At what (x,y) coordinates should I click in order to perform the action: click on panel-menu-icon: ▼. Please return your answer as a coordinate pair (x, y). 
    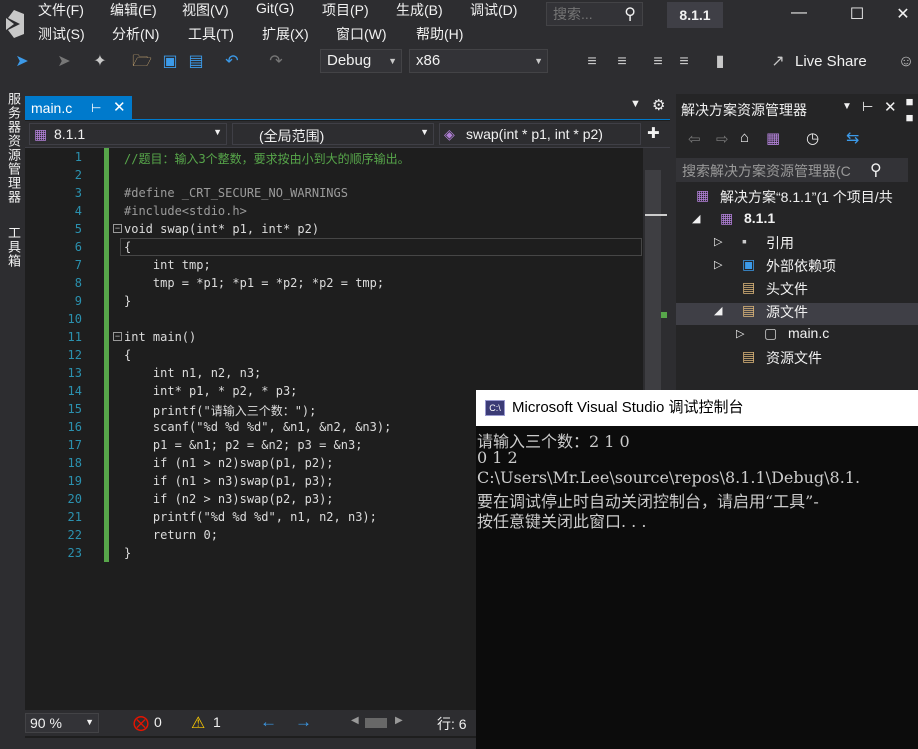
    Looking at the image, I should click on (847, 106).